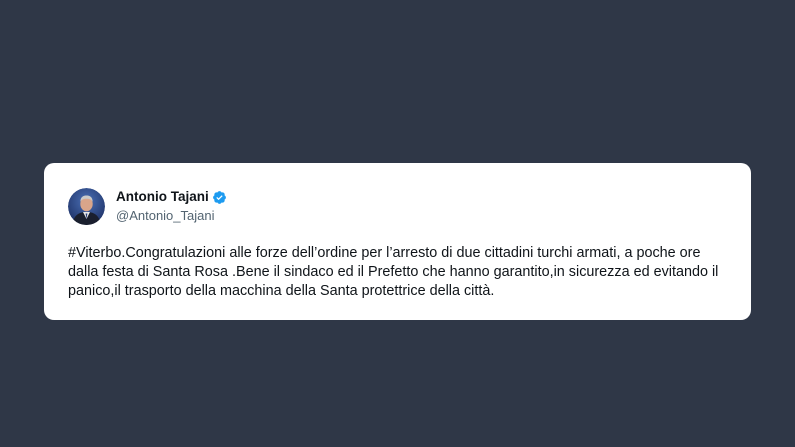 This screenshot has height=447, width=795. What do you see at coordinates (162, 197) in the screenshot?
I see `author-display-name: Antonio Tajani` at bounding box center [162, 197].